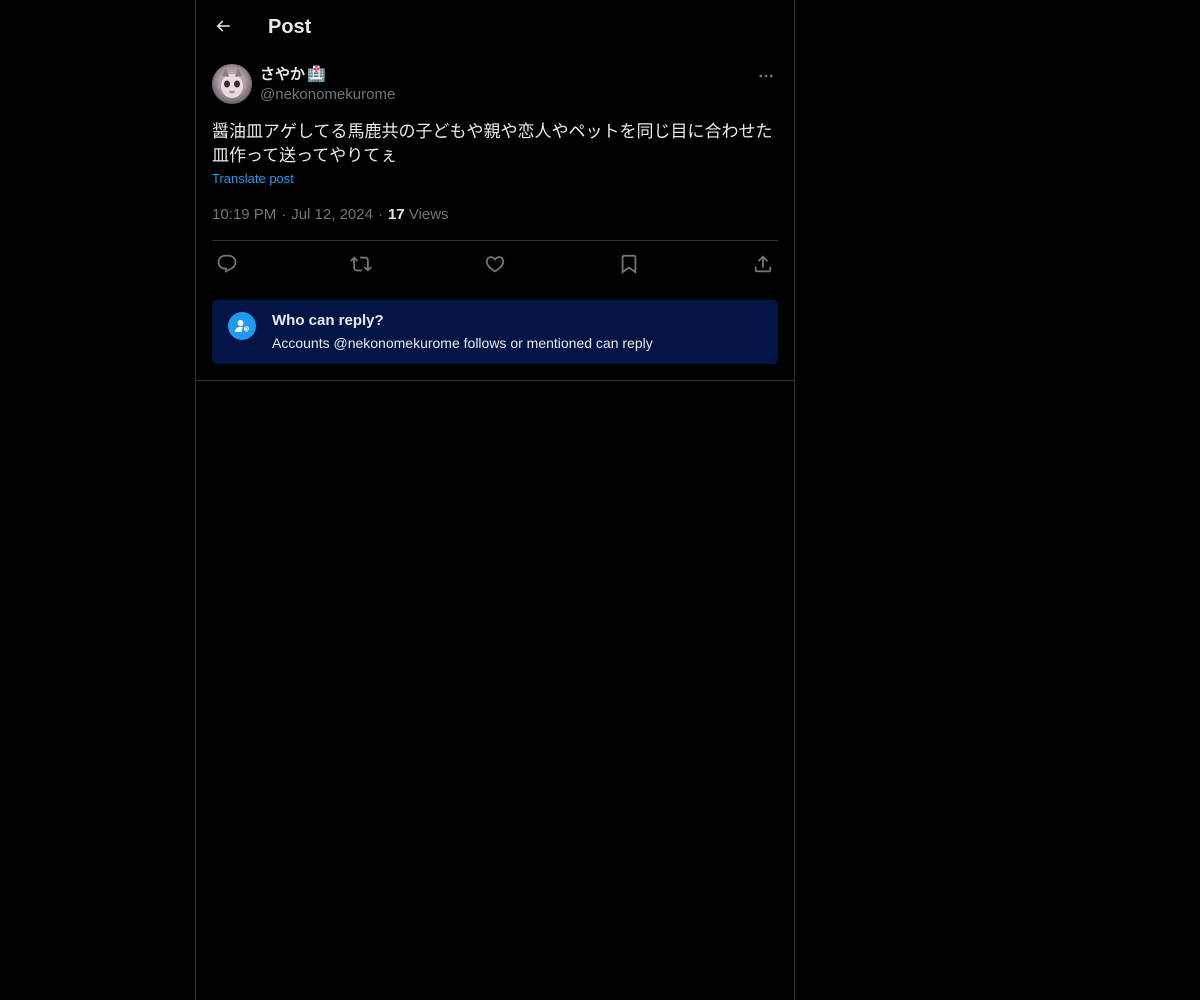  What do you see at coordinates (328, 320) in the screenshot?
I see `who-can-reply-title: Who can reply?` at bounding box center [328, 320].